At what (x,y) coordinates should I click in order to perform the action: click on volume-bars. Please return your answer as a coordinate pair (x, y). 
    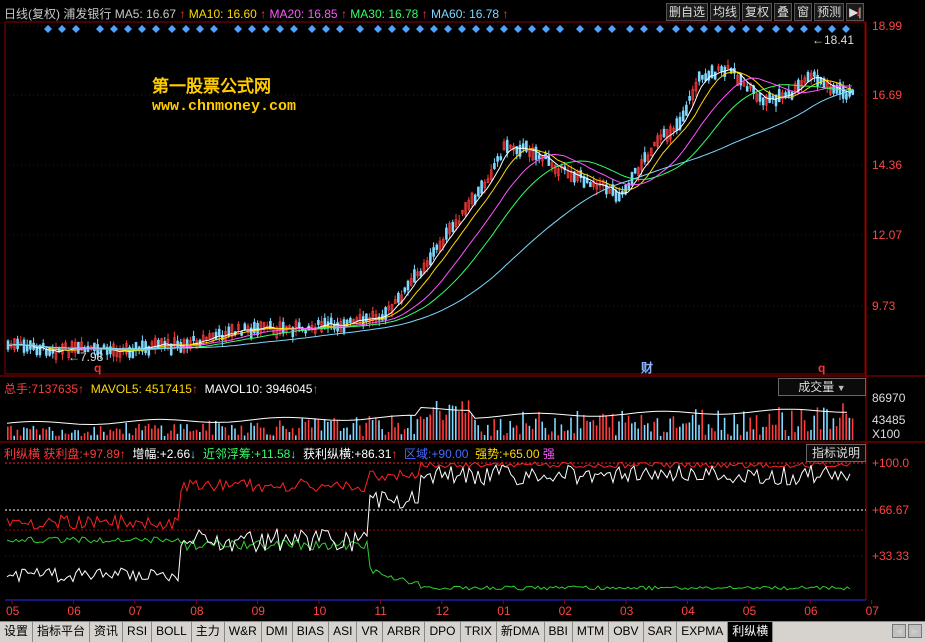
    Looking at the image, I should click on (430, 420).